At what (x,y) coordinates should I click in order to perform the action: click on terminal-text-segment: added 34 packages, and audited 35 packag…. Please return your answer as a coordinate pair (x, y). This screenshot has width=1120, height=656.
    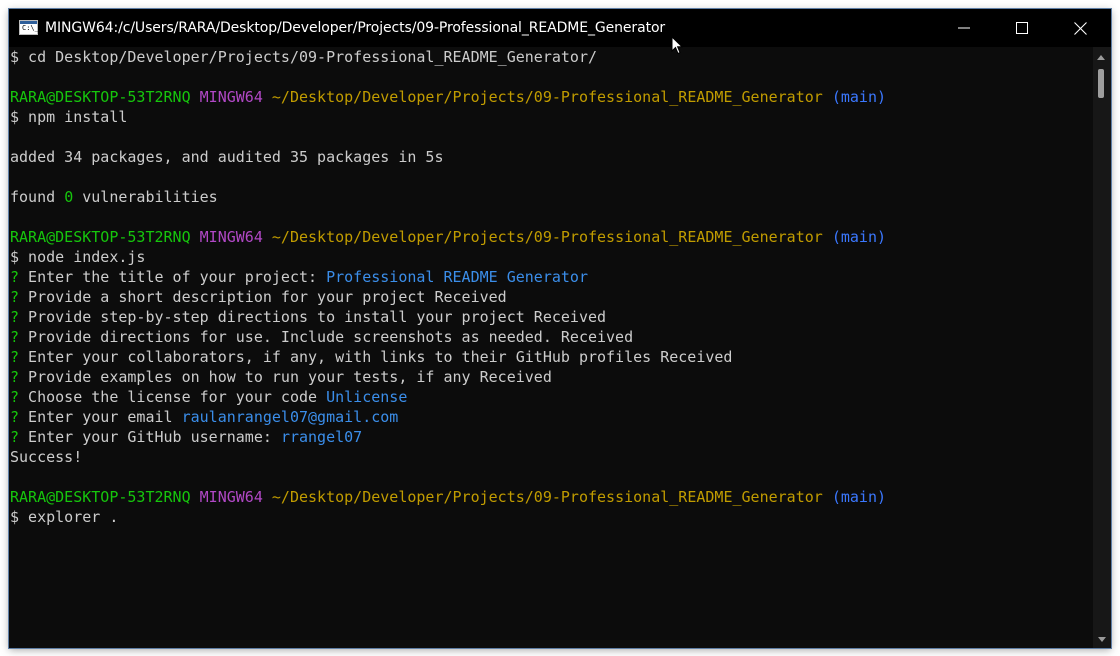
    Looking at the image, I should click on (227, 157).